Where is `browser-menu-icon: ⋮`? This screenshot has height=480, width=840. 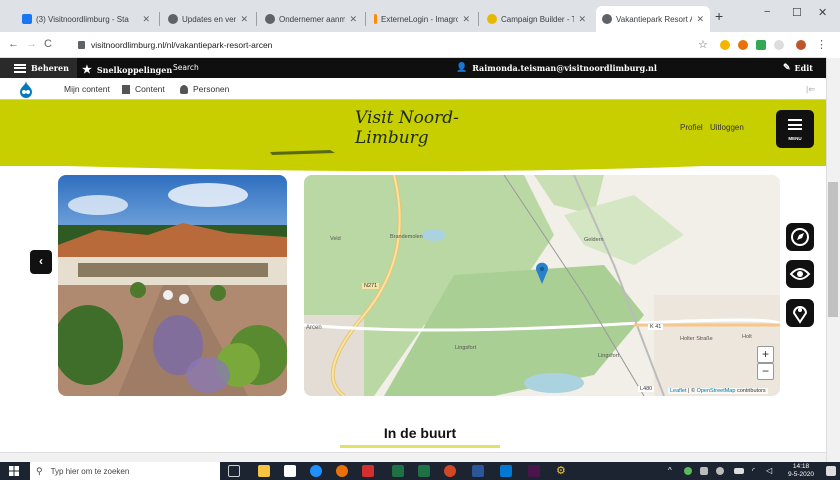
browser-menu-icon: ⋮ is located at coordinates (821, 44).